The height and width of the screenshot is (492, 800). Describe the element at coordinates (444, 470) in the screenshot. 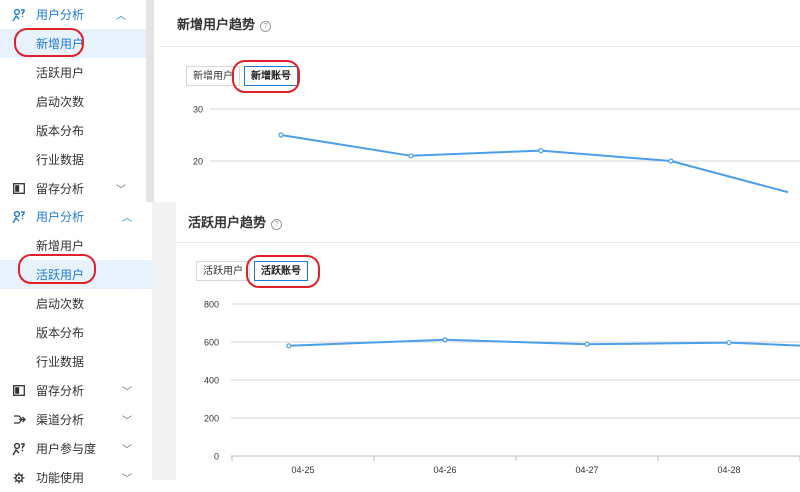

I see `x-tick-label: 04-26` at that location.